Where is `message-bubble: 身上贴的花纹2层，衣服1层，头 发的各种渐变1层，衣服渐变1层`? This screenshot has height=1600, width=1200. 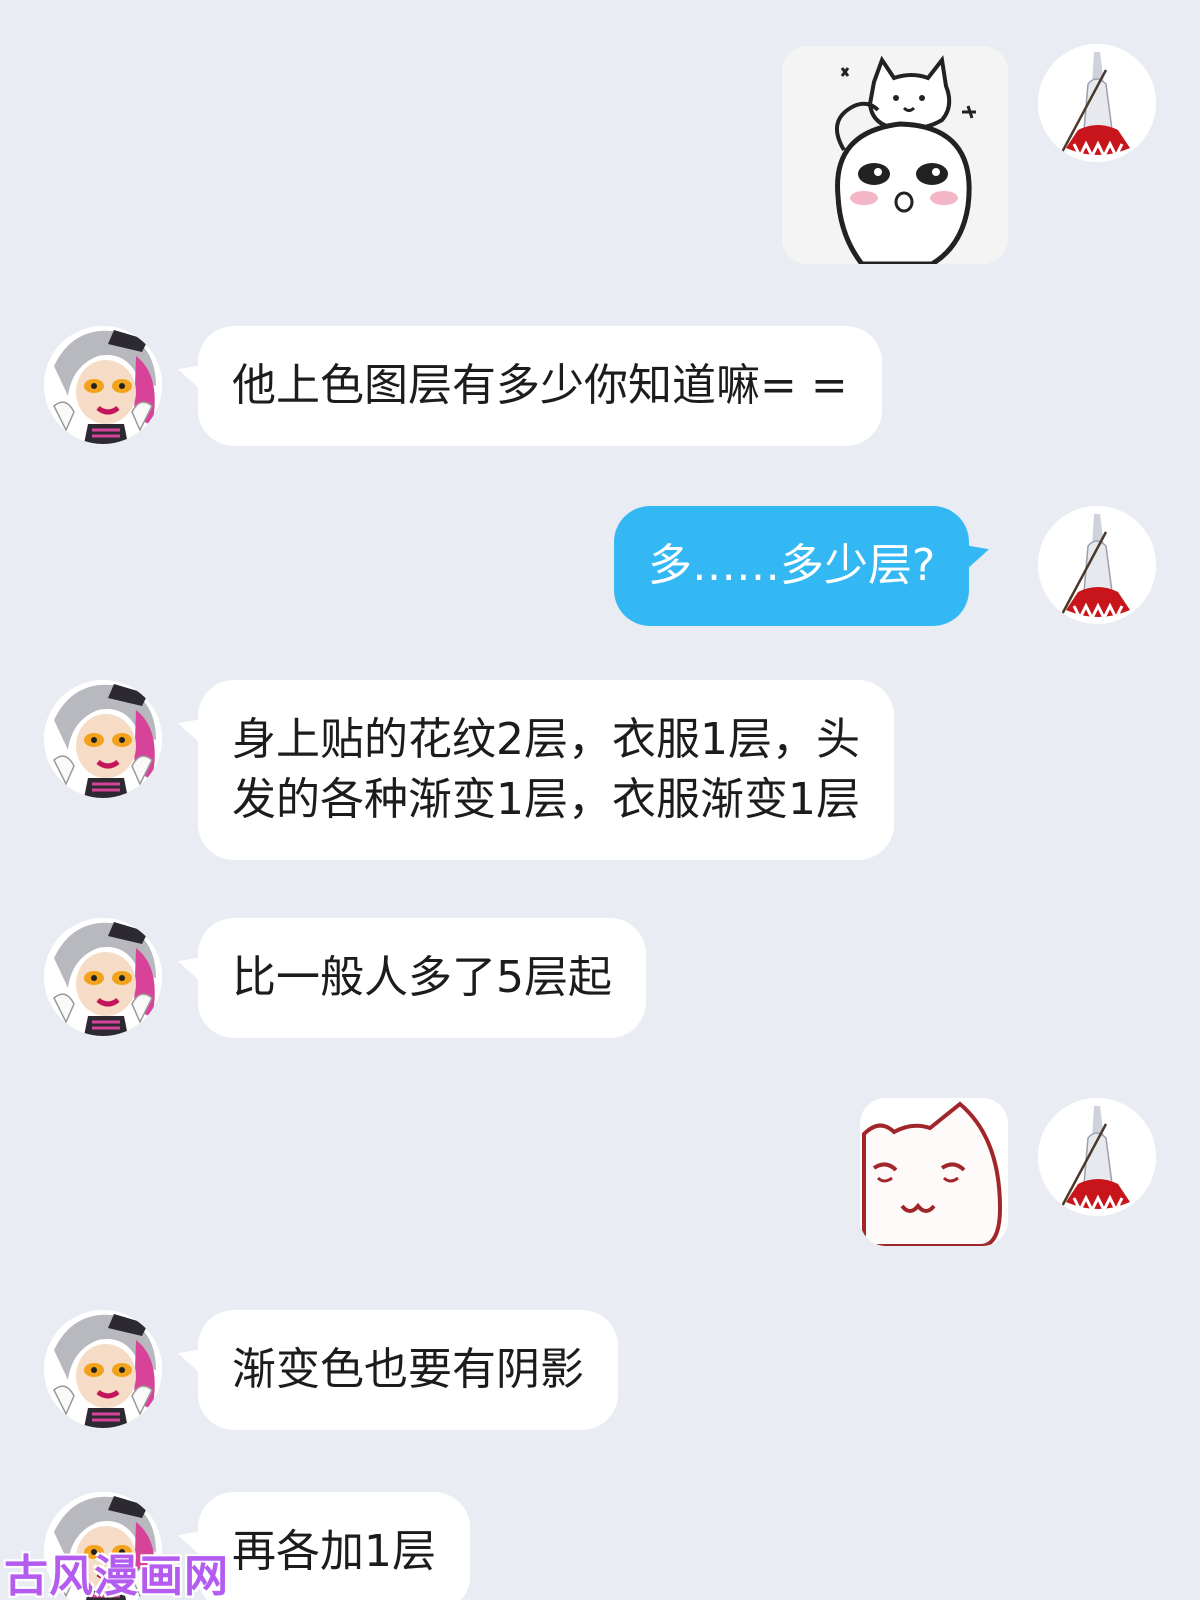
message-bubble: 身上贴的花纹2层，衣服1层，头 发的各种渐变1层，衣服渐变1层 is located at coordinates (546, 770).